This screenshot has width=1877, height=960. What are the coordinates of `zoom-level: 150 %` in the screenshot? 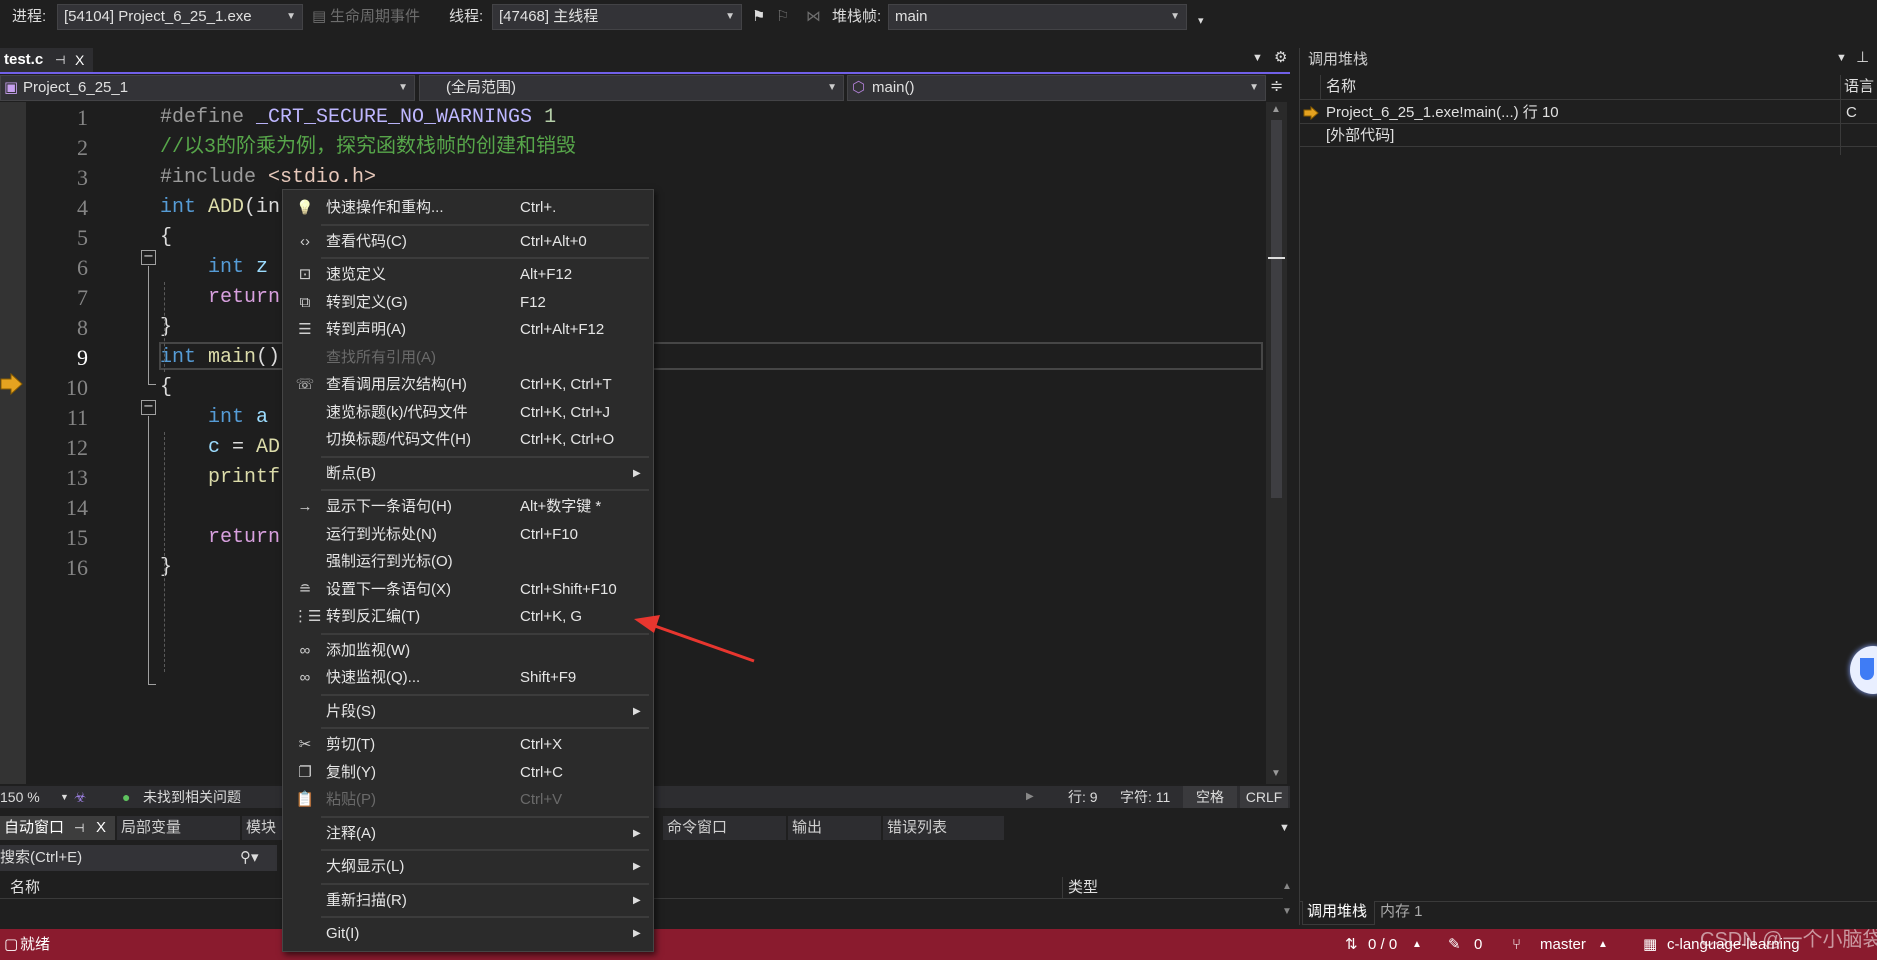 It's located at (20, 797).